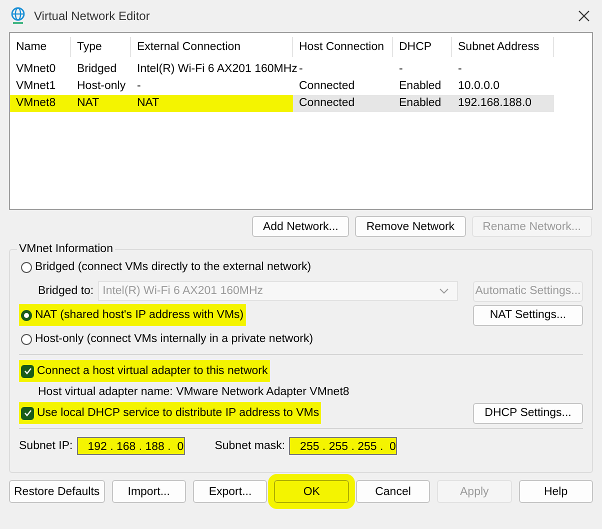 Image resolution: width=602 pixels, height=529 pixels. What do you see at coordinates (503, 47) in the screenshot?
I see `column-header: Subnet Address` at bounding box center [503, 47].